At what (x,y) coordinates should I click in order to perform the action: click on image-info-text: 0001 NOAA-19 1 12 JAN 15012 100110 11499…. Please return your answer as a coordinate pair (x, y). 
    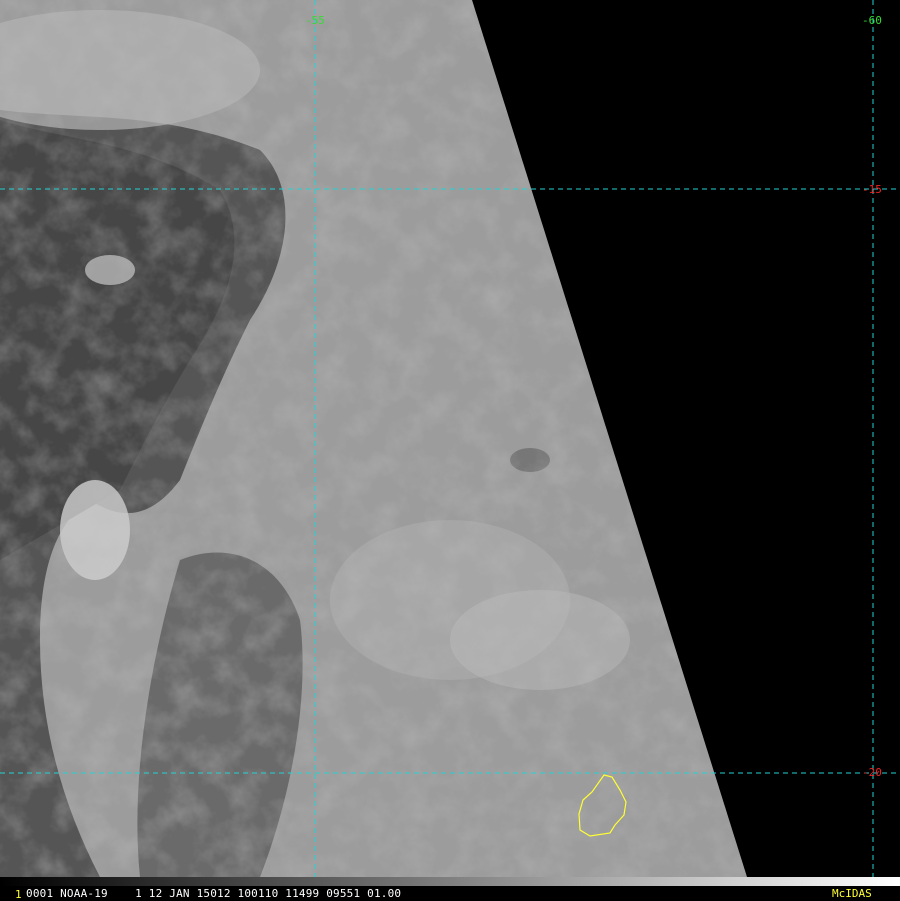
    Looking at the image, I should click on (214, 893).